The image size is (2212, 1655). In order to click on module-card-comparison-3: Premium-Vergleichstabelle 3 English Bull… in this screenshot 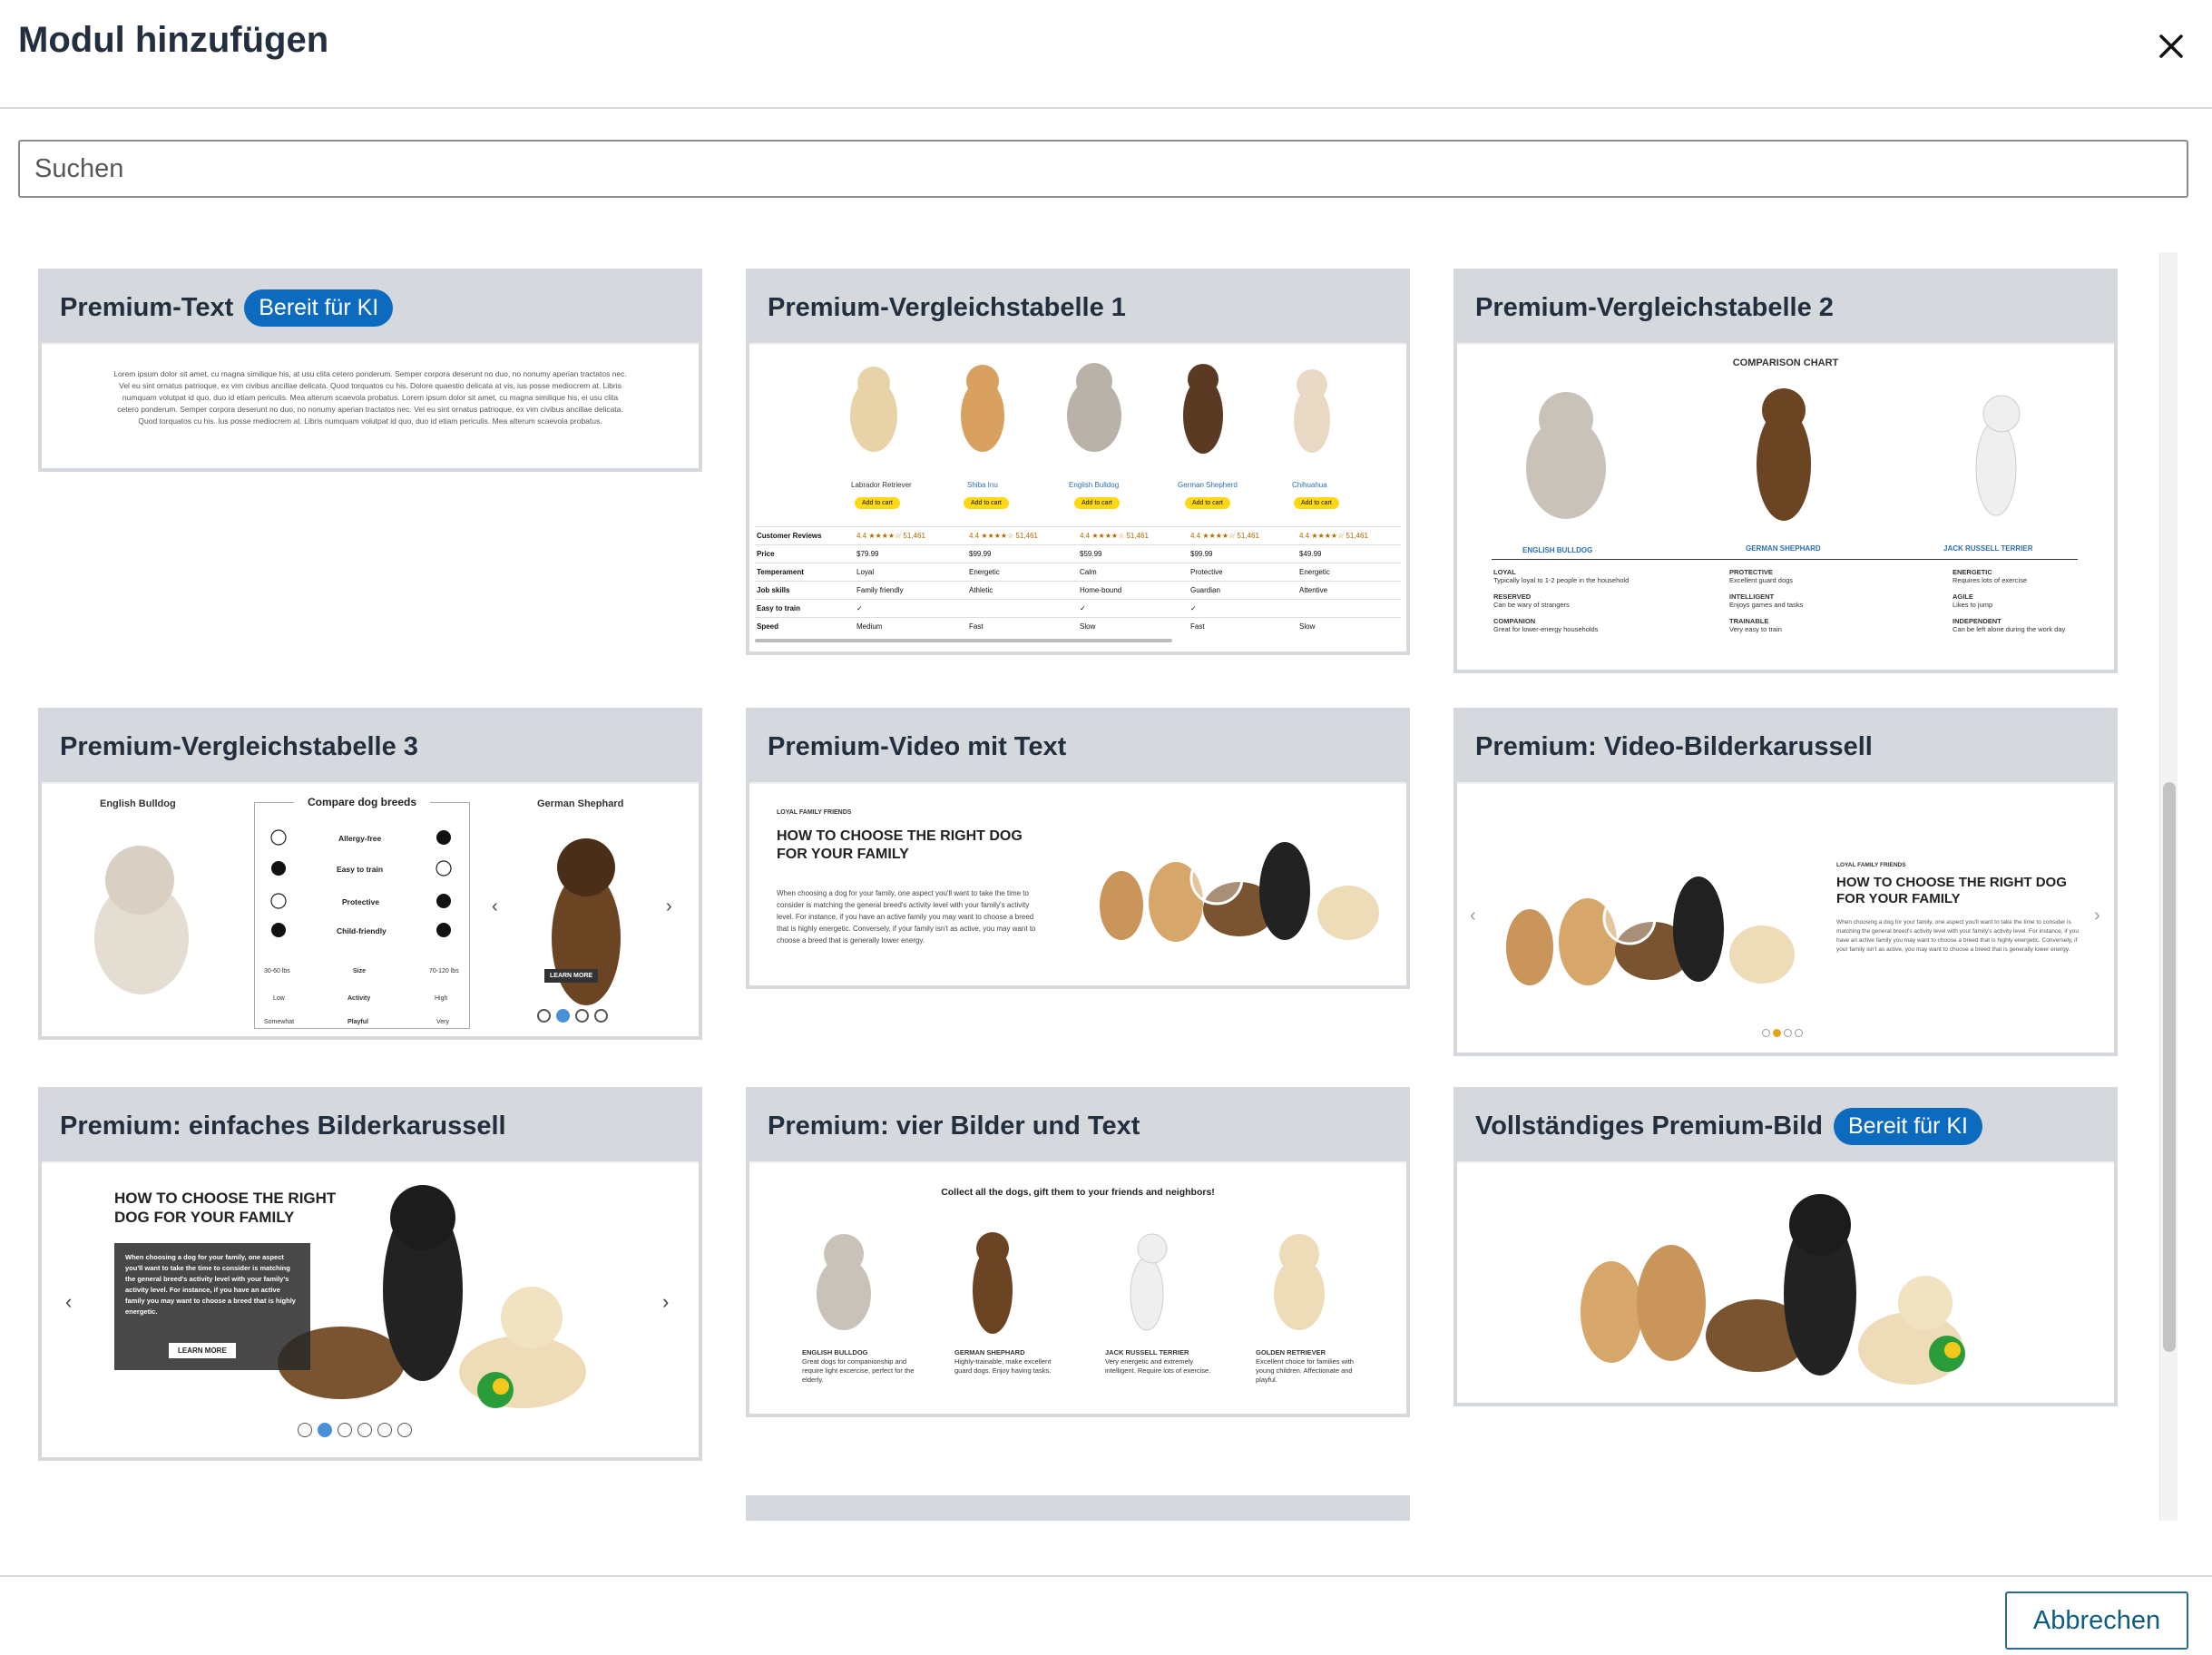, I will do `click(370, 874)`.